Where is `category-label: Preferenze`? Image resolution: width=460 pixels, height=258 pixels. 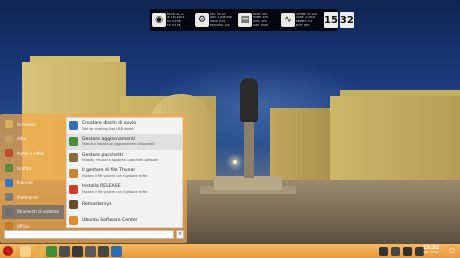 category-label: Preferenze is located at coordinates (28, 197).